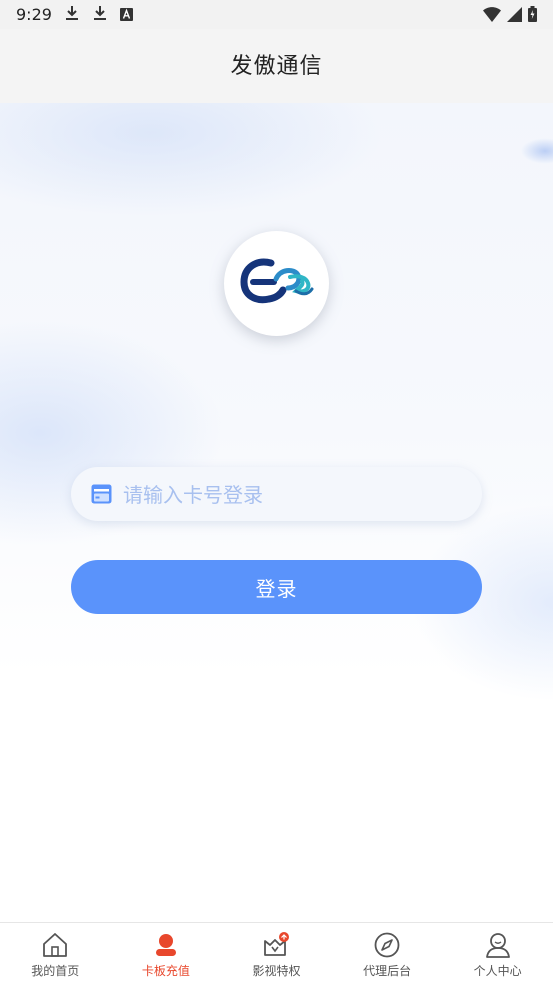  I want to click on page-title: 发傲通信, so click(276, 66).